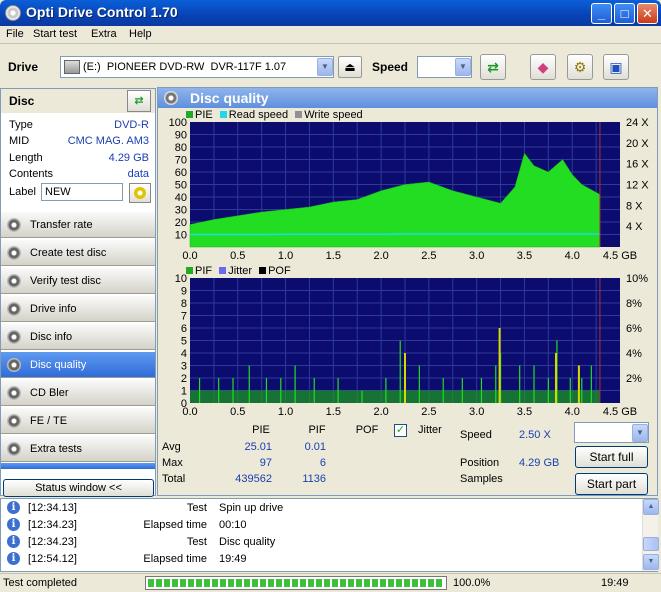 Image resolution: width=661 pixels, height=592 pixels. I want to click on log-label: Test, so click(196, 508).